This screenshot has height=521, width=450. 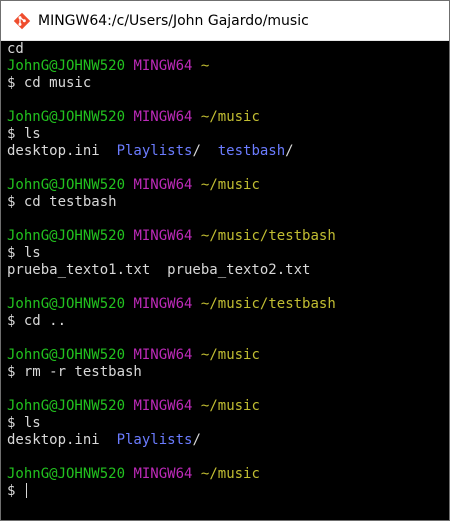 What do you see at coordinates (74, 372) in the screenshot?
I see `terminal-text-segment: $ rm -r testbash` at bounding box center [74, 372].